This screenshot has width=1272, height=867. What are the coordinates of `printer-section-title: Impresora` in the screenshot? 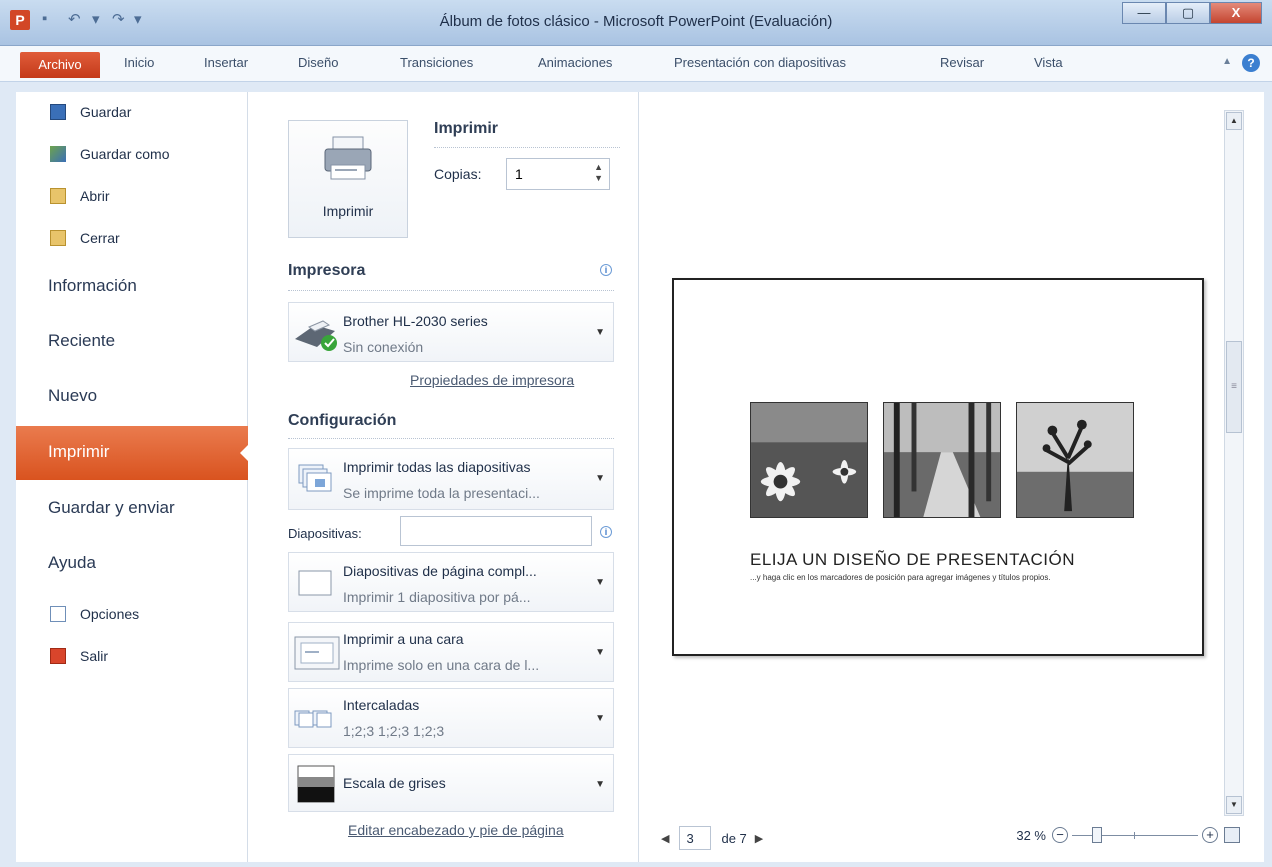 It's located at (327, 270).